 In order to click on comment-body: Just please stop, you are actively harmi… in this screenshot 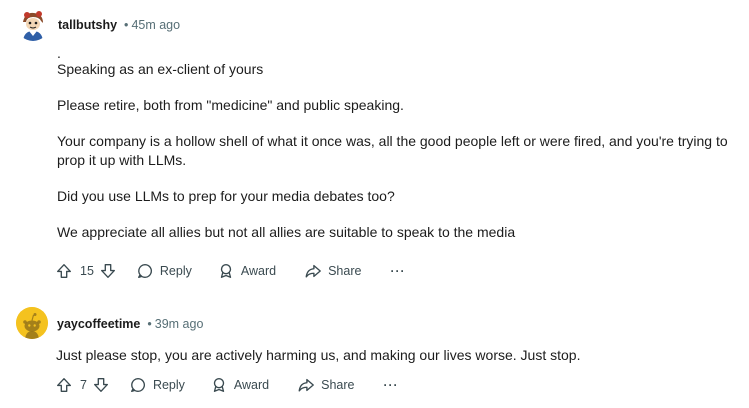, I will do `click(395, 355)`.